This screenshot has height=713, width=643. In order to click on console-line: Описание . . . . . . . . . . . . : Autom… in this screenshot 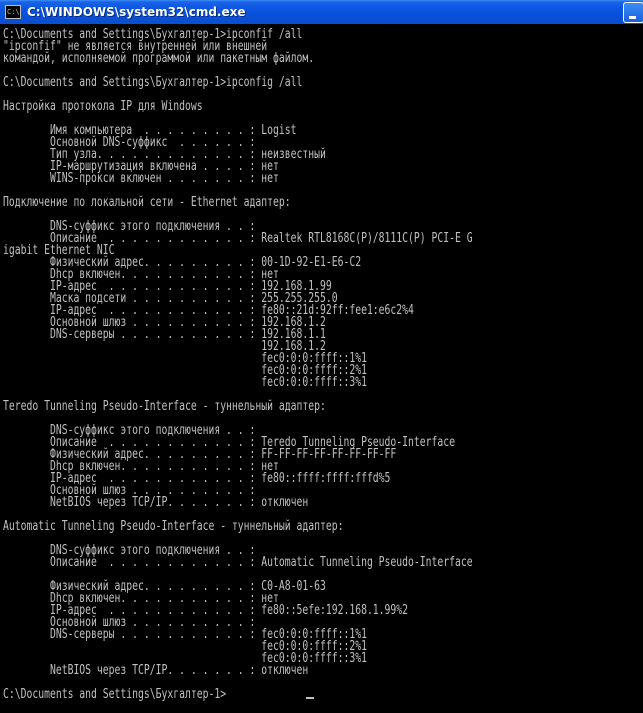, I will do `click(238, 562)`.